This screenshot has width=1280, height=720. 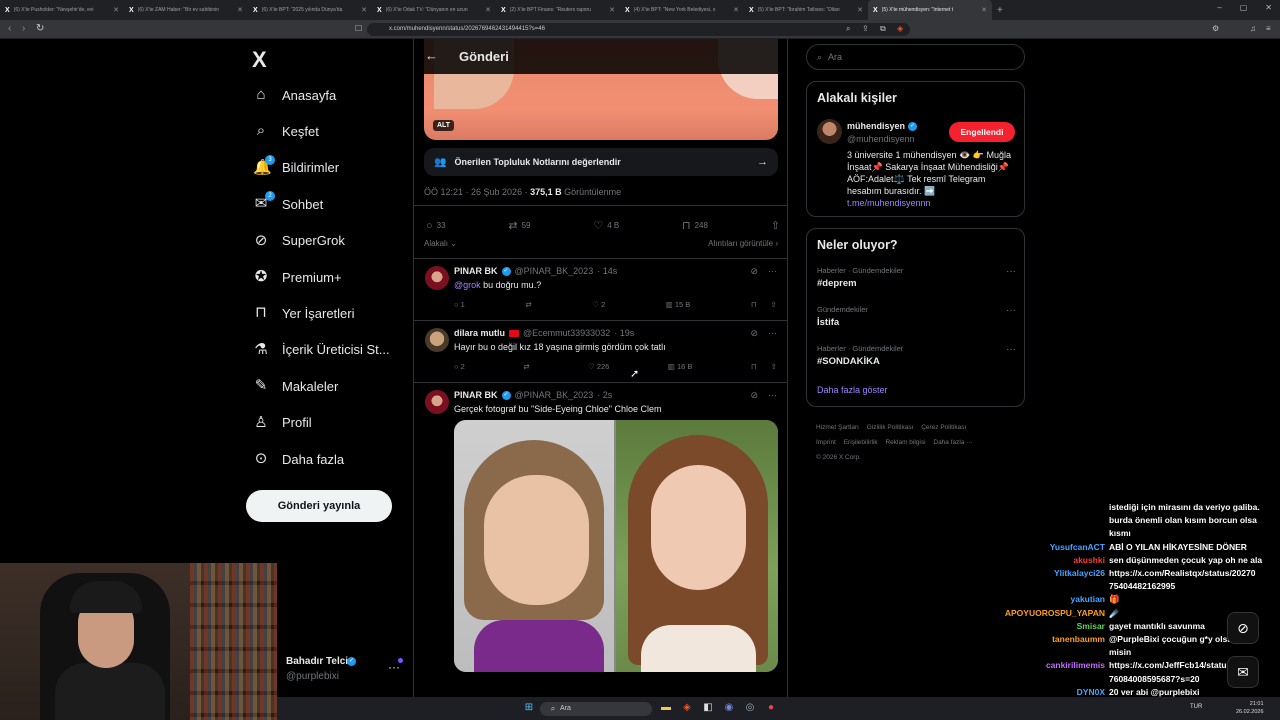 I want to click on forward-nav-icon: ›, so click(x=23, y=28).